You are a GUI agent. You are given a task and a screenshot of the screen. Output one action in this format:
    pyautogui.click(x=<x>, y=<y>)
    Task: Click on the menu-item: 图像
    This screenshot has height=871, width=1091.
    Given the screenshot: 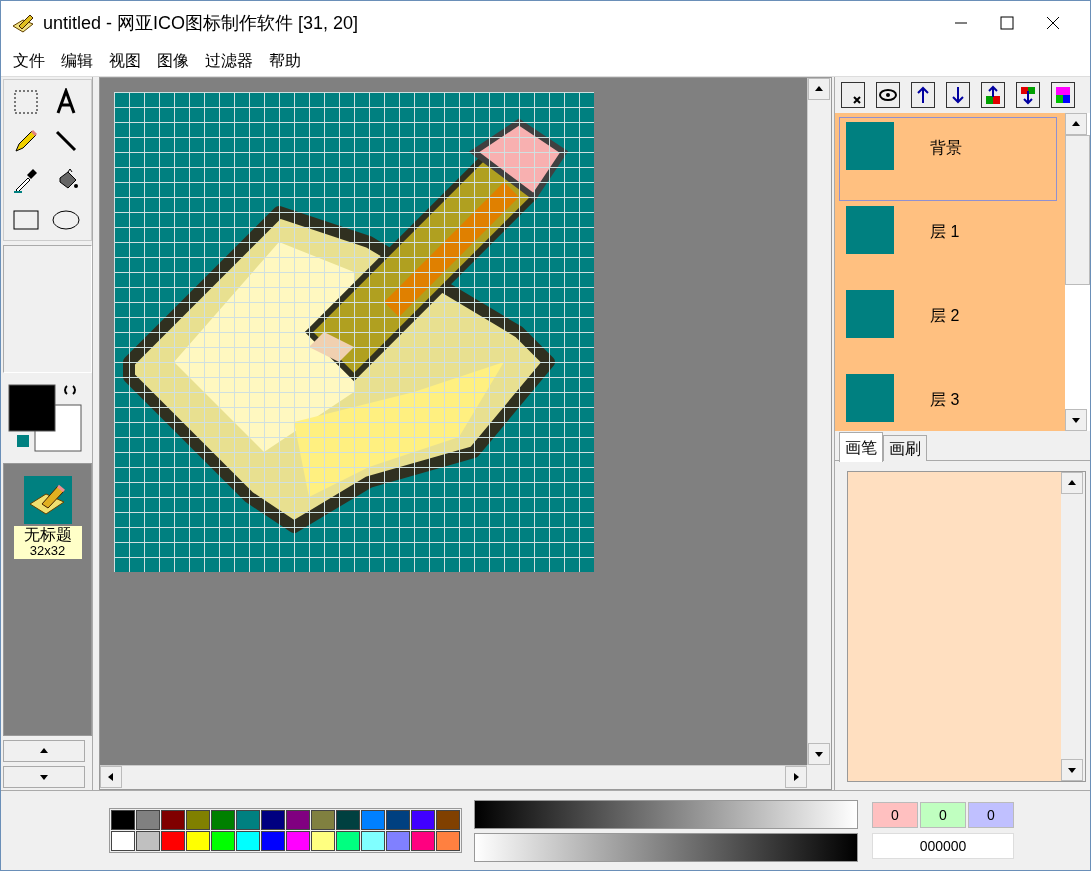 What is the action you would take?
    pyautogui.click(x=173, y=60)
    